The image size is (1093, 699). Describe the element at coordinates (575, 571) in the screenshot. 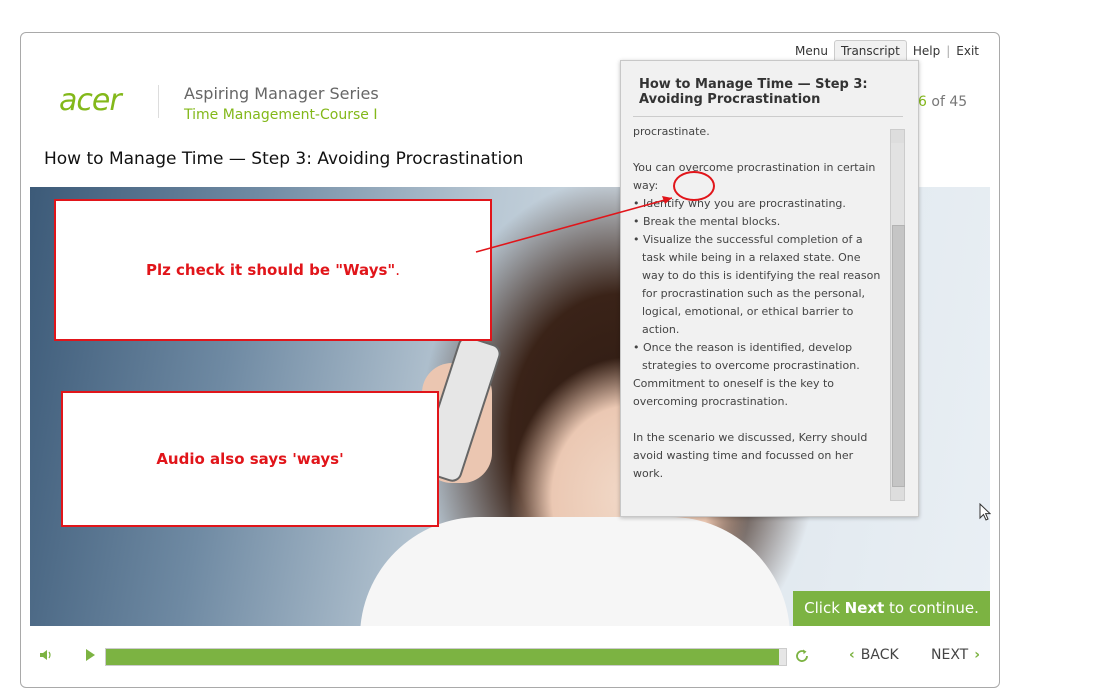

I see `woman-shirt` at that location.